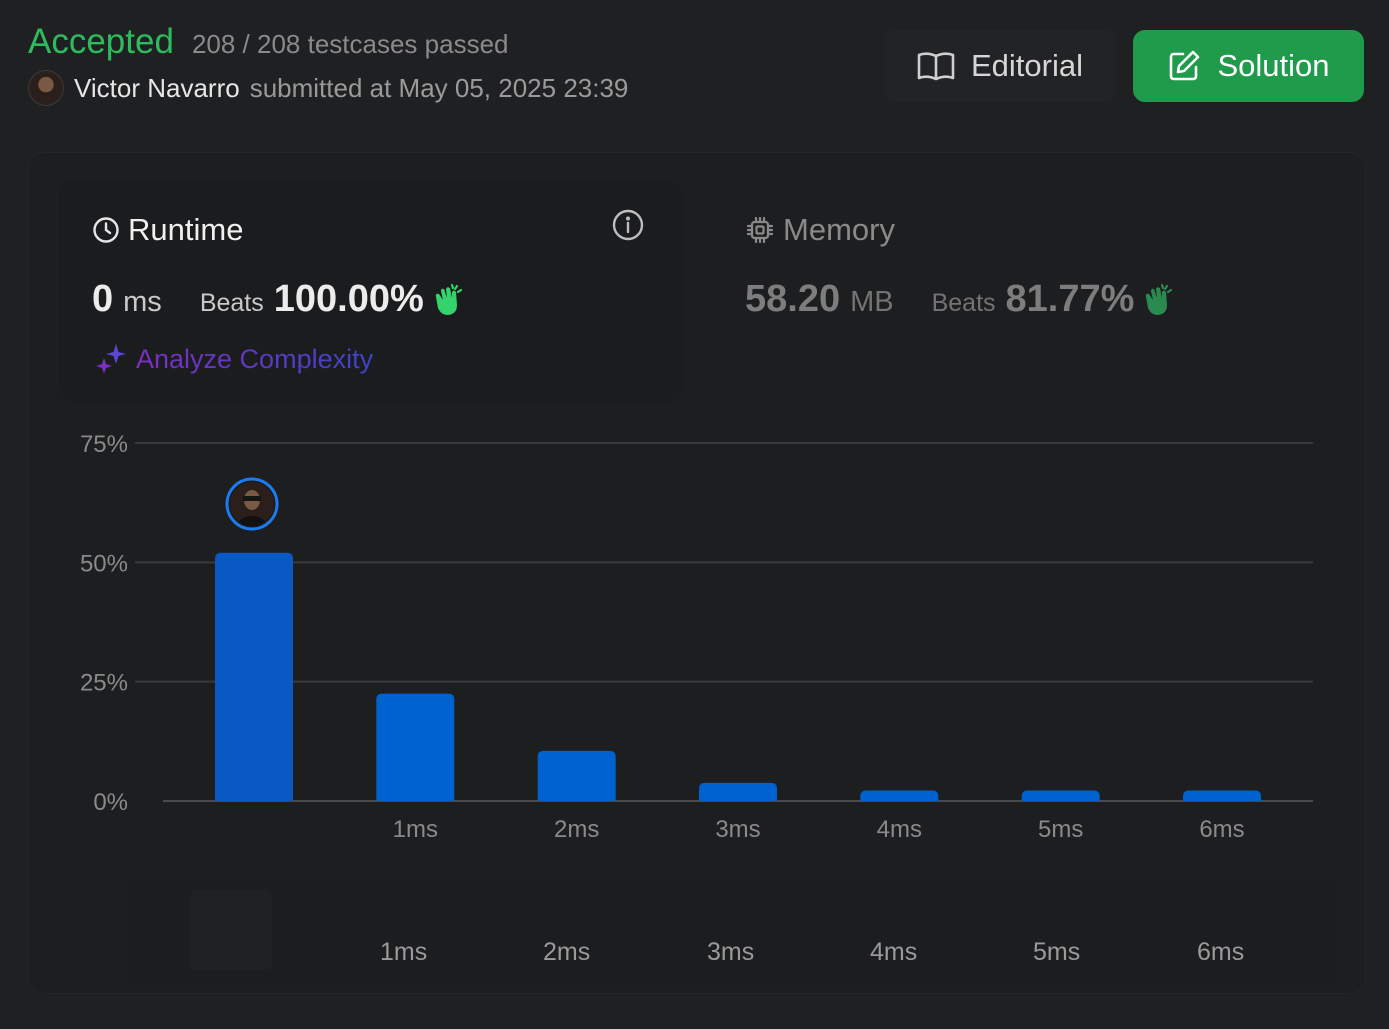 This screenshot has width=1389, height=1029. I want to click on x-tick-label: 4ms, so click(899, 829).